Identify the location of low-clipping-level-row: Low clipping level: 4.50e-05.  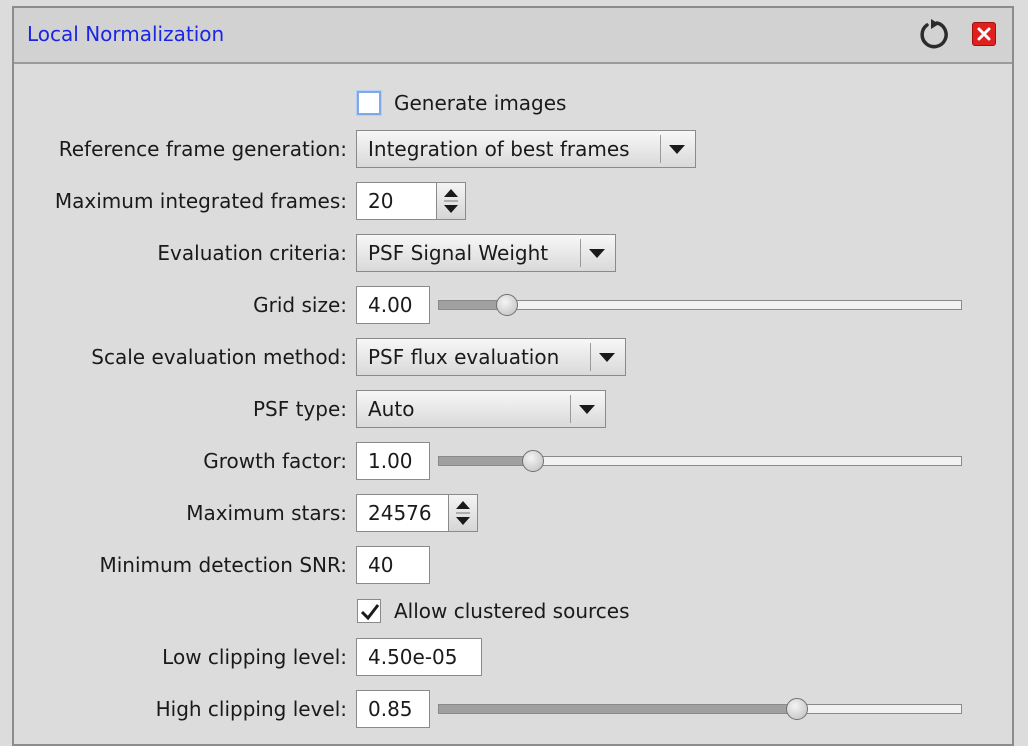
(514, 657).